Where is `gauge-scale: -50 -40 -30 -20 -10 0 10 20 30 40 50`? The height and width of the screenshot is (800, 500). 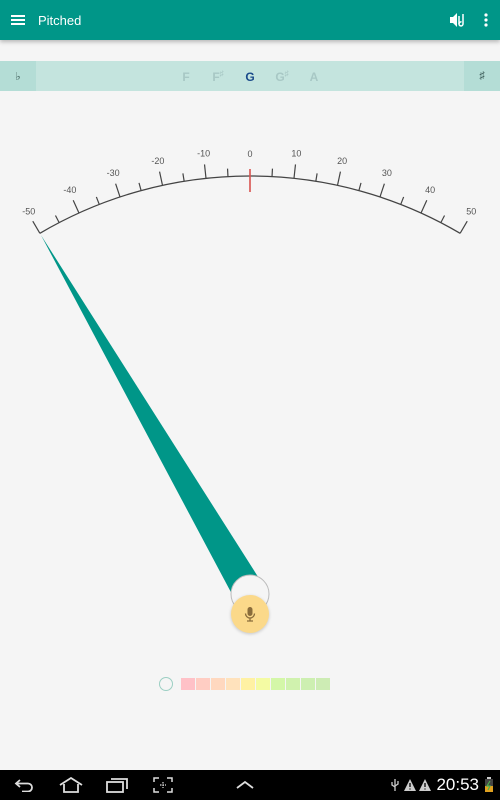
gauge-scale: -50 -40 -30 -20 -10 0 10 20 30 40 50 is located at coordinates (249, 191).